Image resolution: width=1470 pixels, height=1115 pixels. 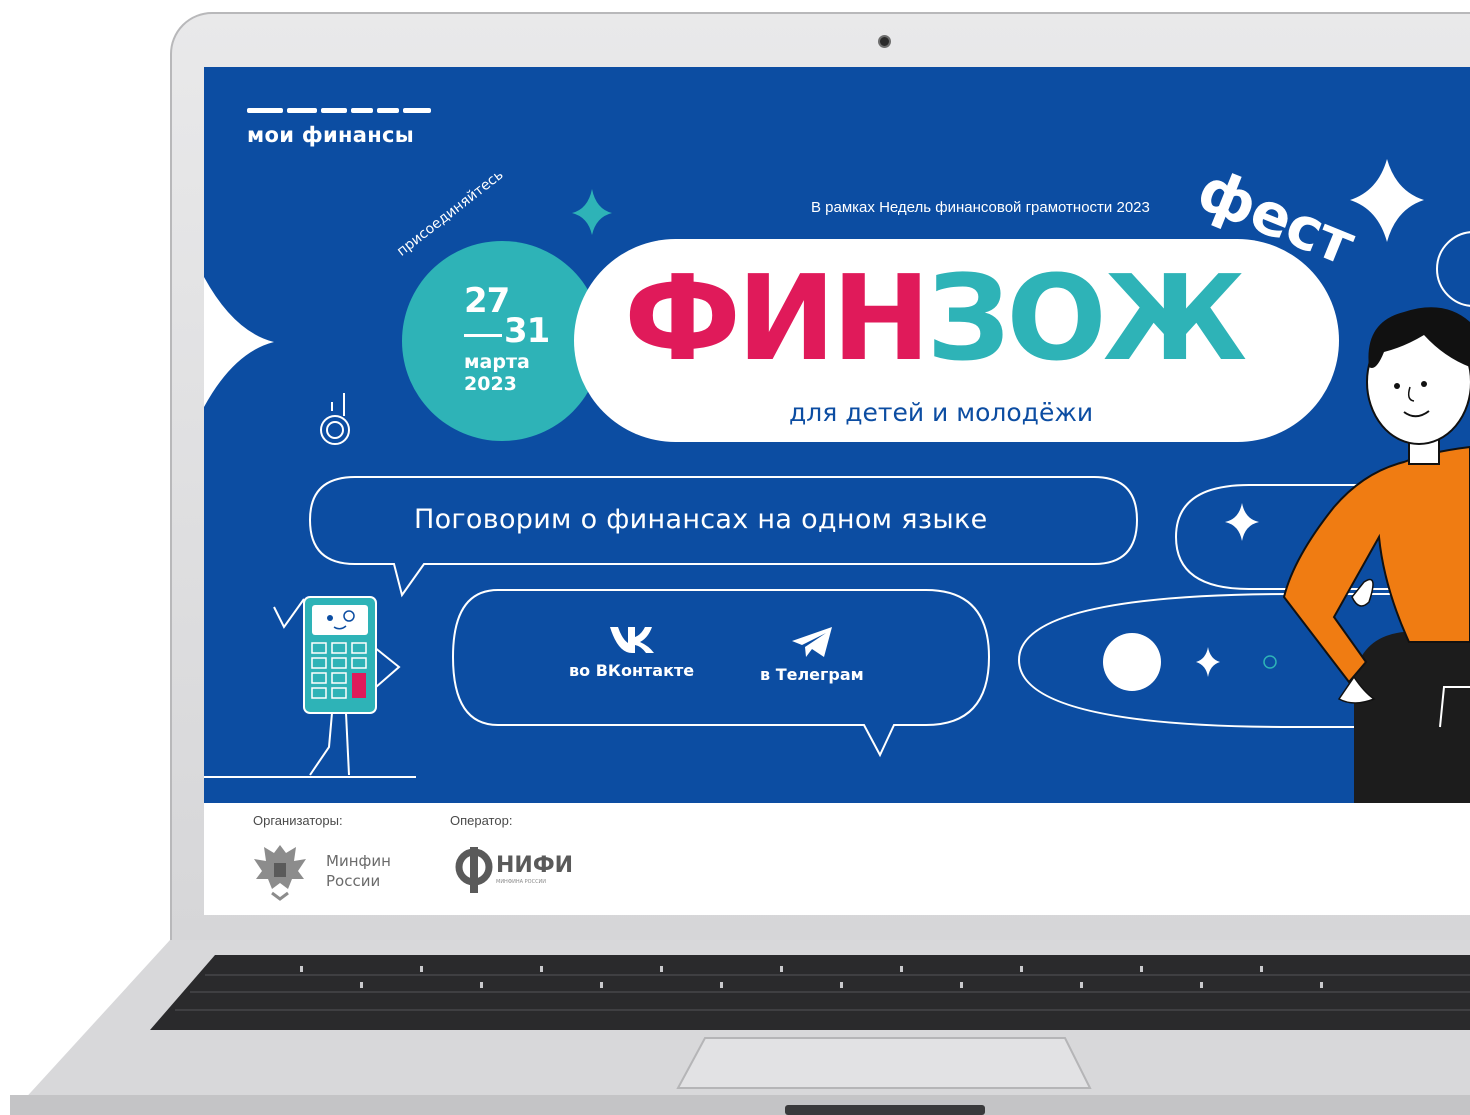 I want to click on slogan-bubble, so click(x=723, y=537).